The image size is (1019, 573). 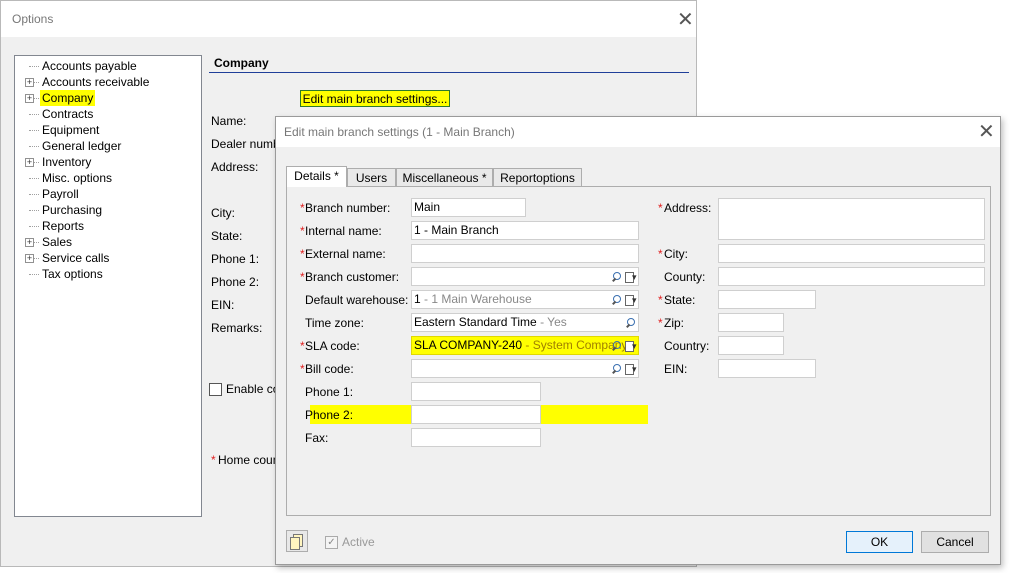 What do you see at coordinates (685, 20) in the screenshot?
I see `options-close-icon: ✕` at bounding box center [685, 20].